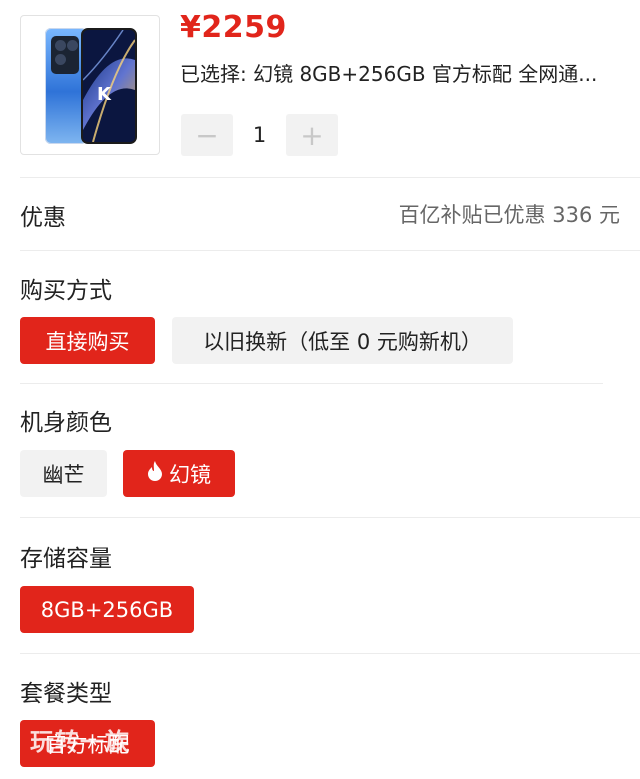  Describe the element at coordinates (43, 218) in the screenshot. I see `discount-label: 优惠` at that location.